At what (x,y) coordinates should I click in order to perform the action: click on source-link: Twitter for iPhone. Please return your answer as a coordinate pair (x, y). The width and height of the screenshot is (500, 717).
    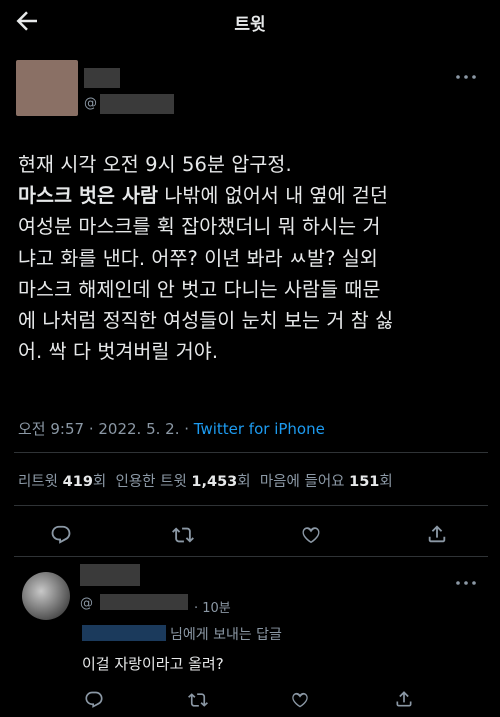
    Looking at the image, I should click on (259, 429).